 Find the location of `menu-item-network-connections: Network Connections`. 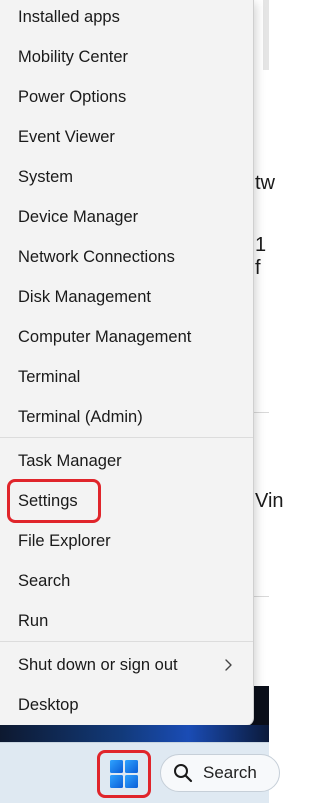

menu-item-network-connections: Network Connections is located at coordinates (126, 257).